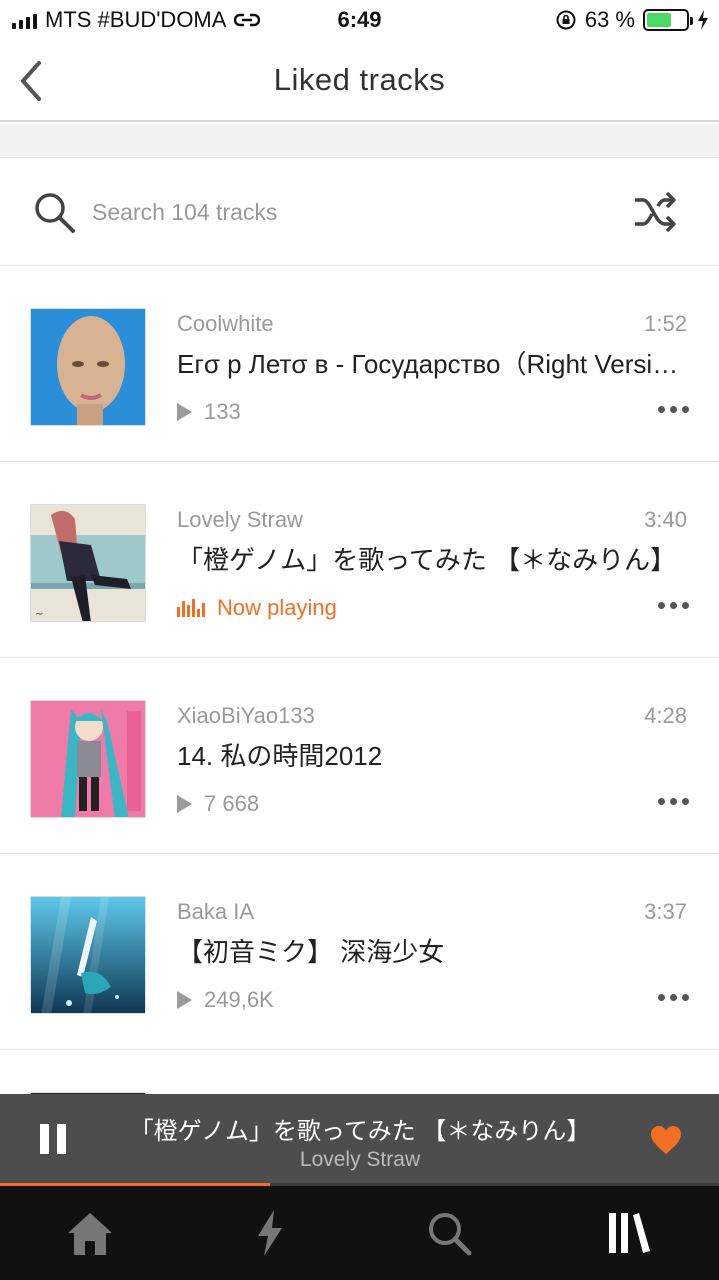  I want to click on tab-stream, so click(270, 1233).